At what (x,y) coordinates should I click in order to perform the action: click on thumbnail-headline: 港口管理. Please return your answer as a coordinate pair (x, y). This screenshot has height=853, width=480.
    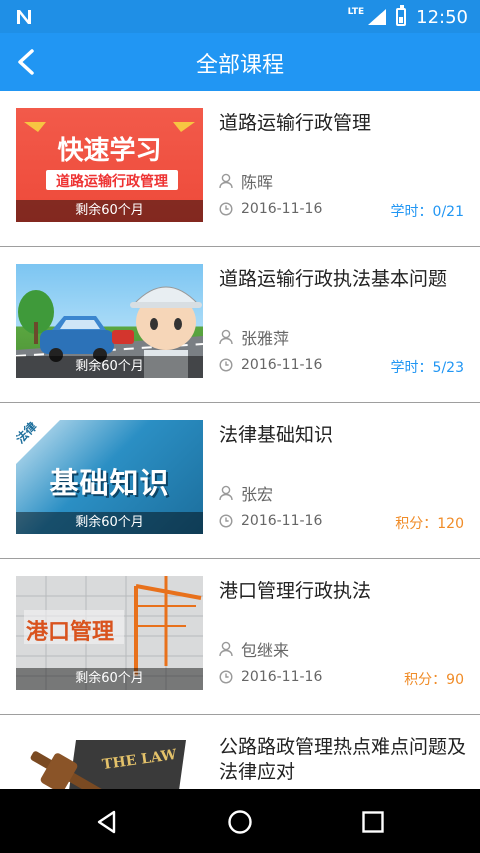
    Looking at the image, I should click on (70, 632).